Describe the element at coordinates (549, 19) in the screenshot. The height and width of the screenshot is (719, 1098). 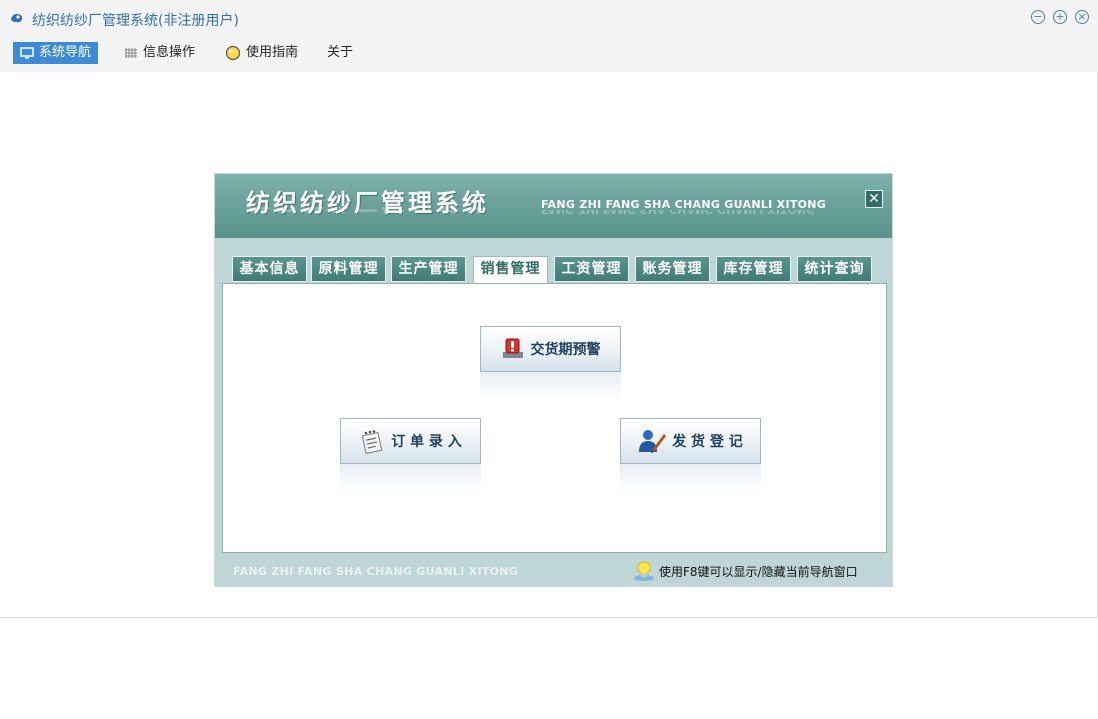
I see `title-bar: 纺织纺纱厂管理系统(非注册用户) − + ×` at that location.